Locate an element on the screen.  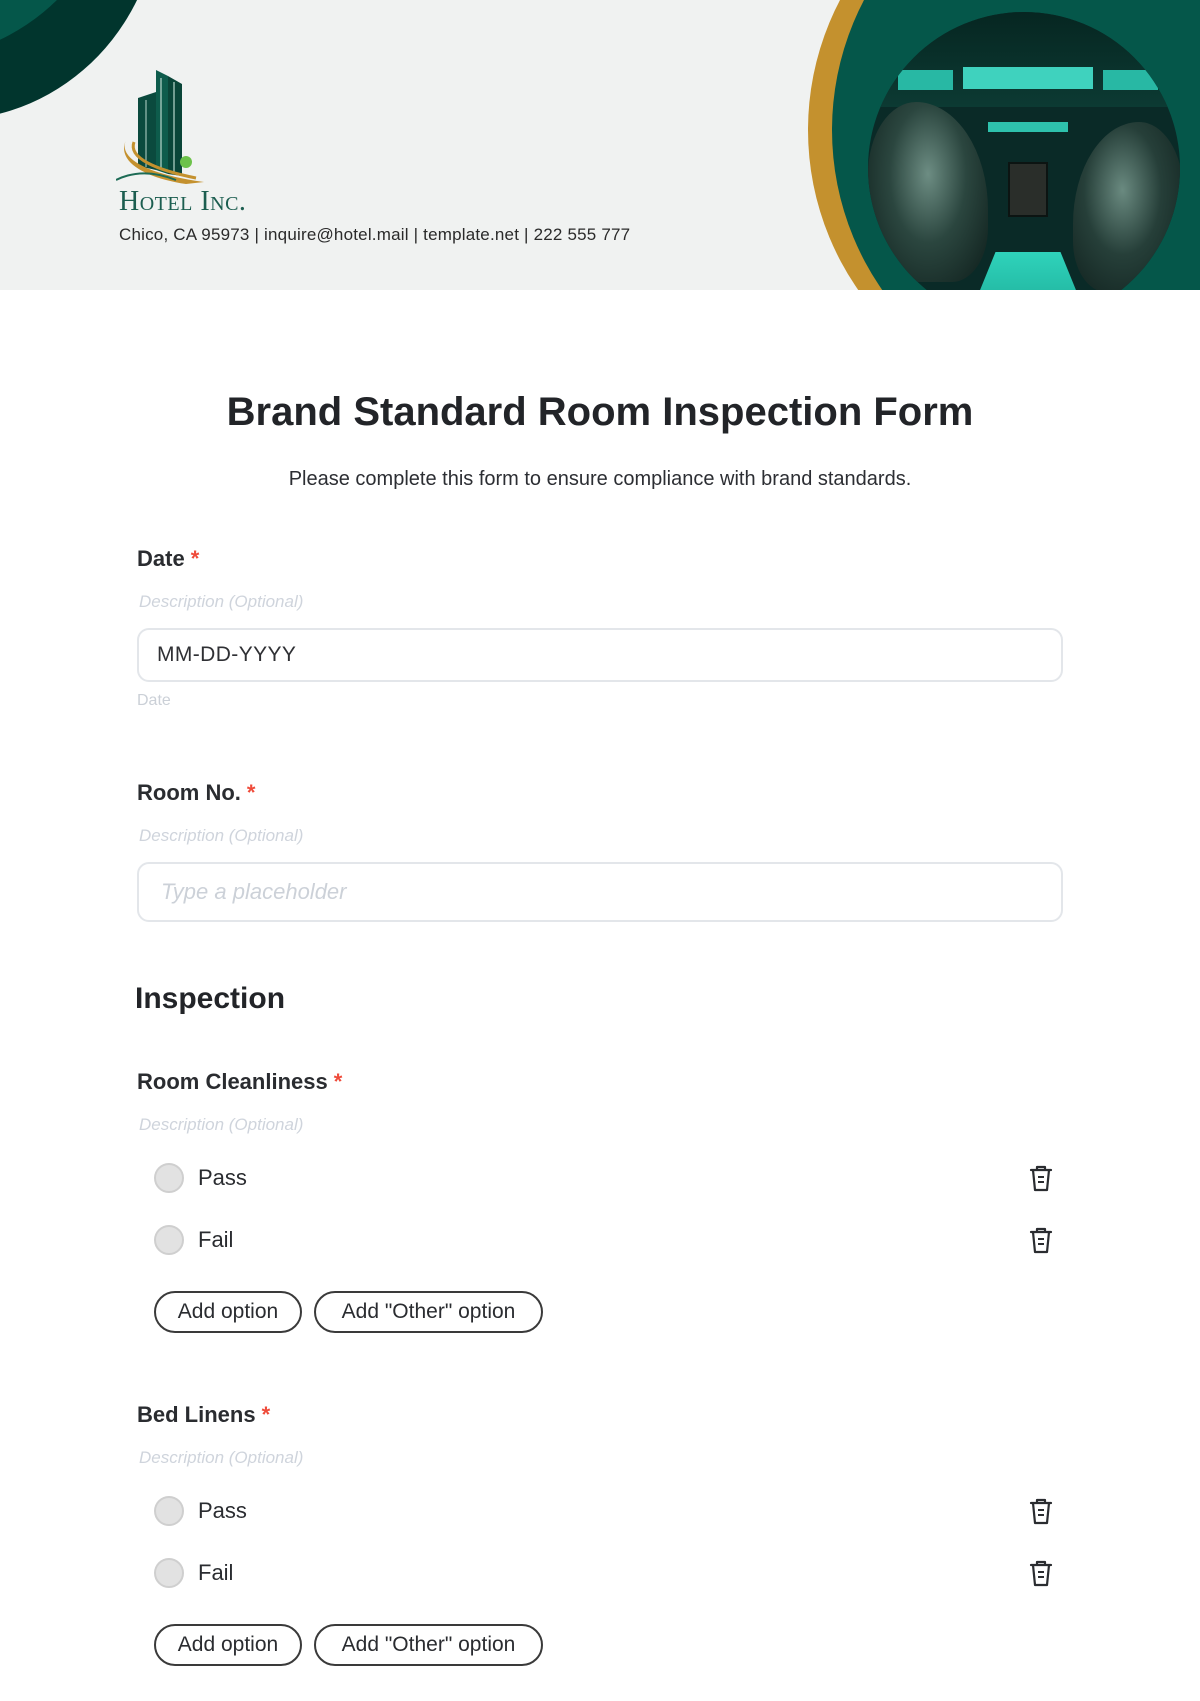
room-cleanliness-label-text: Room Cleanliness is located at coordinates (232, 1081).